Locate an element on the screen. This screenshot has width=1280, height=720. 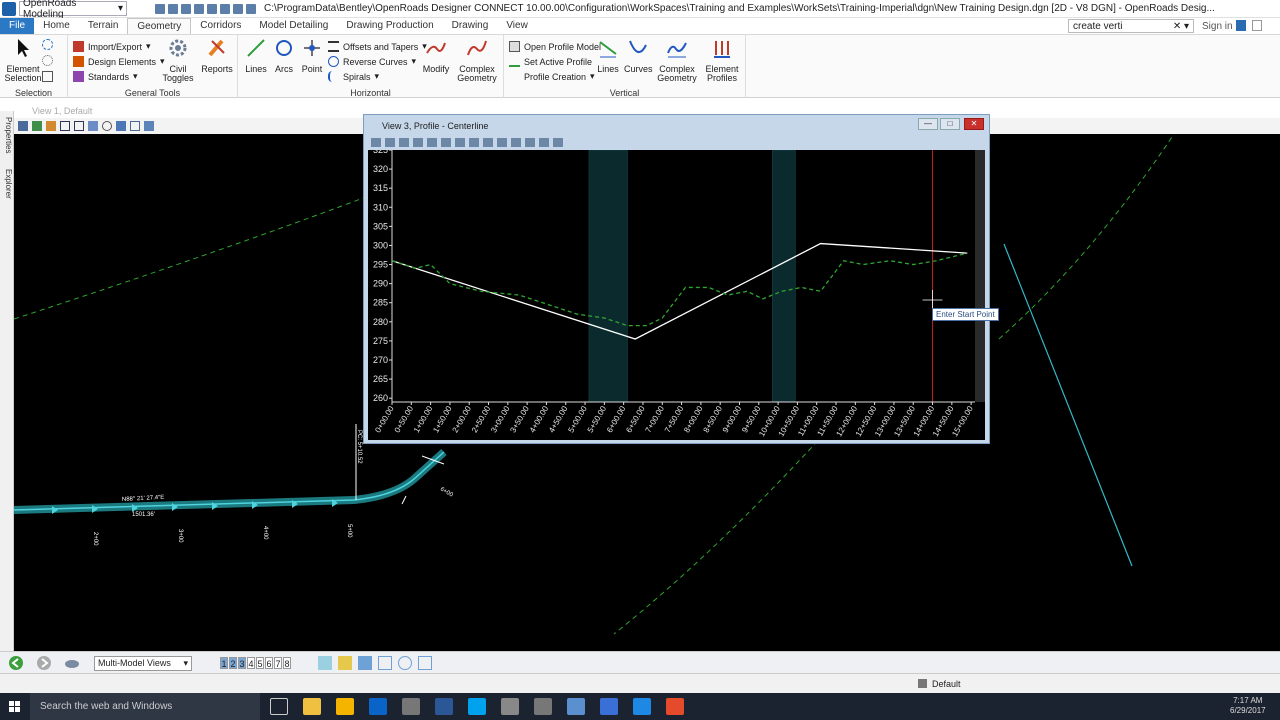
tab-corridors: Corridors is located at coordinates (220, 26).